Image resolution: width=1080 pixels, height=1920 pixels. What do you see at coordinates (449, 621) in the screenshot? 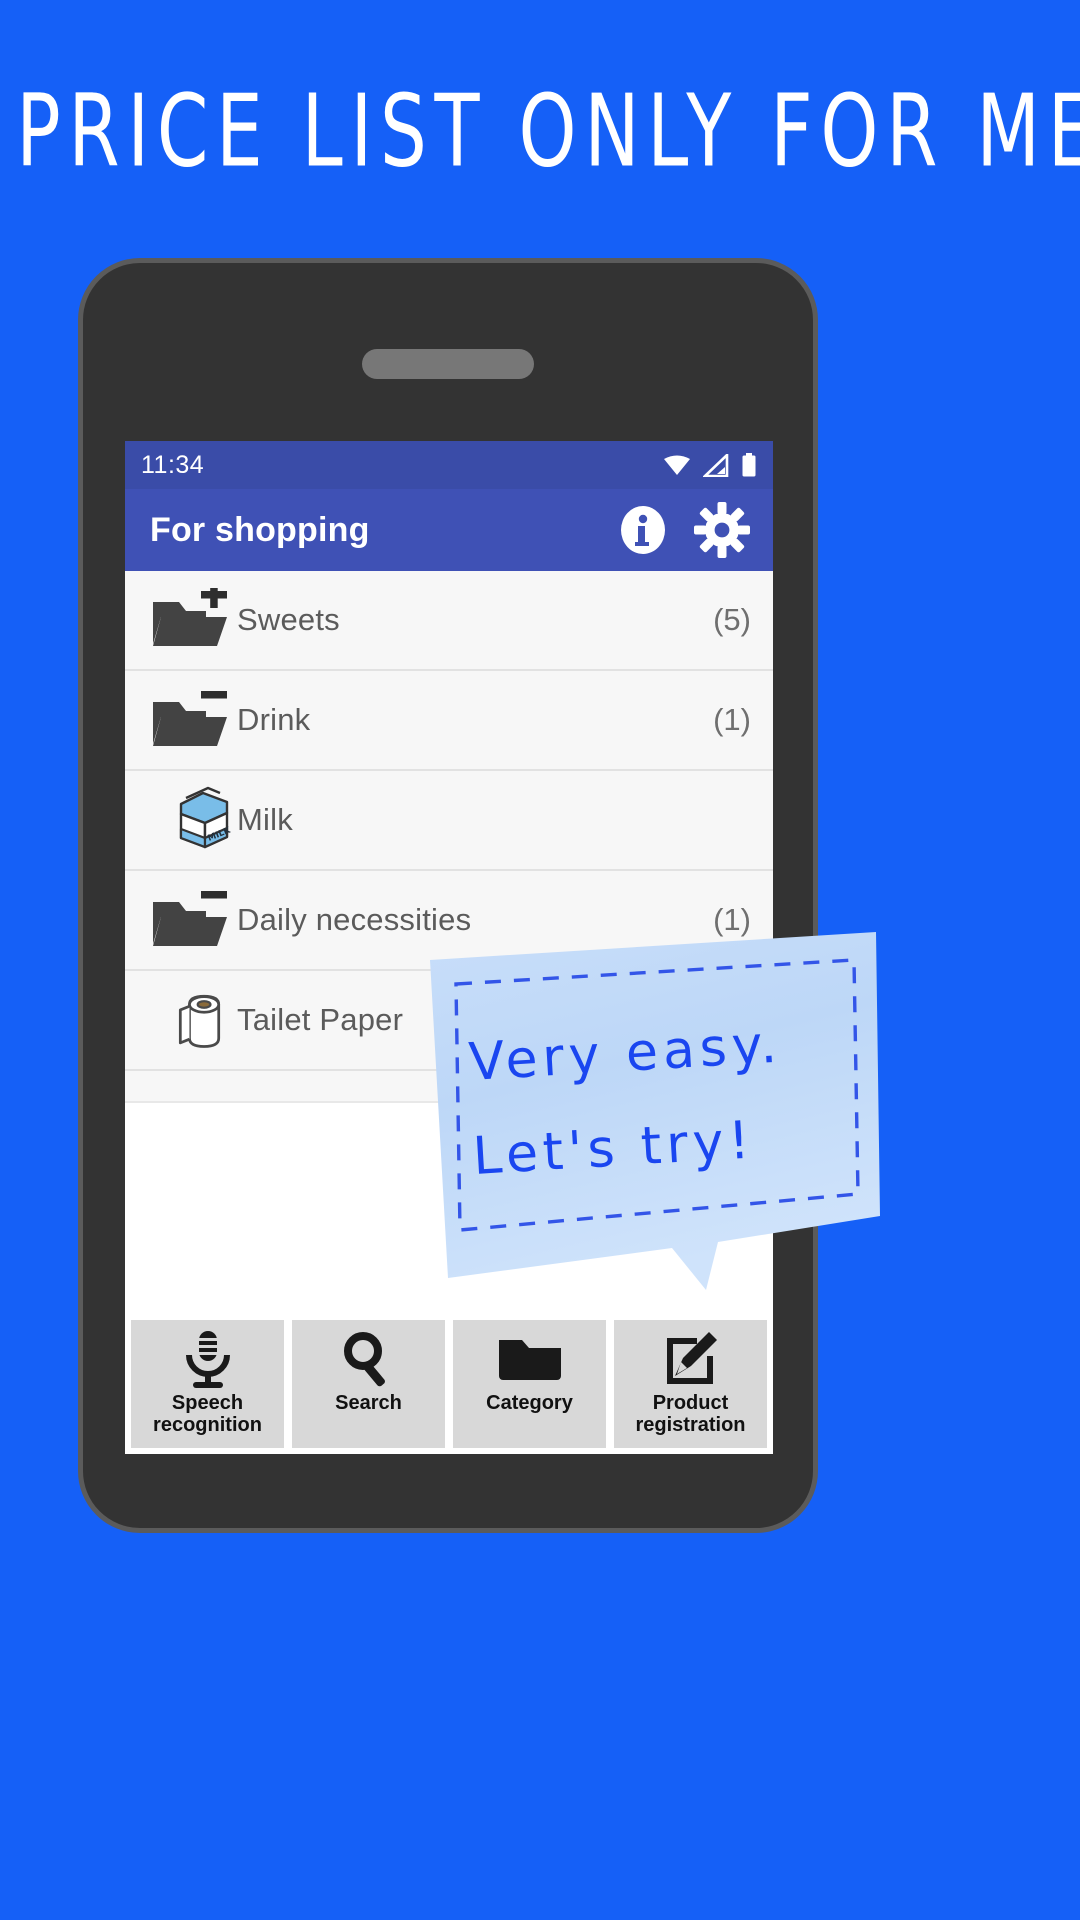
I see `list-item: Sweets (5)` at bounding box center [449, 621].